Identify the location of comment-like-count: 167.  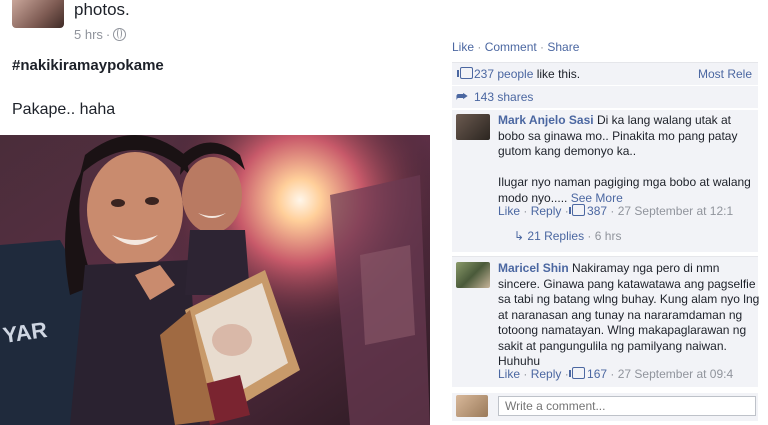
(597, 374).